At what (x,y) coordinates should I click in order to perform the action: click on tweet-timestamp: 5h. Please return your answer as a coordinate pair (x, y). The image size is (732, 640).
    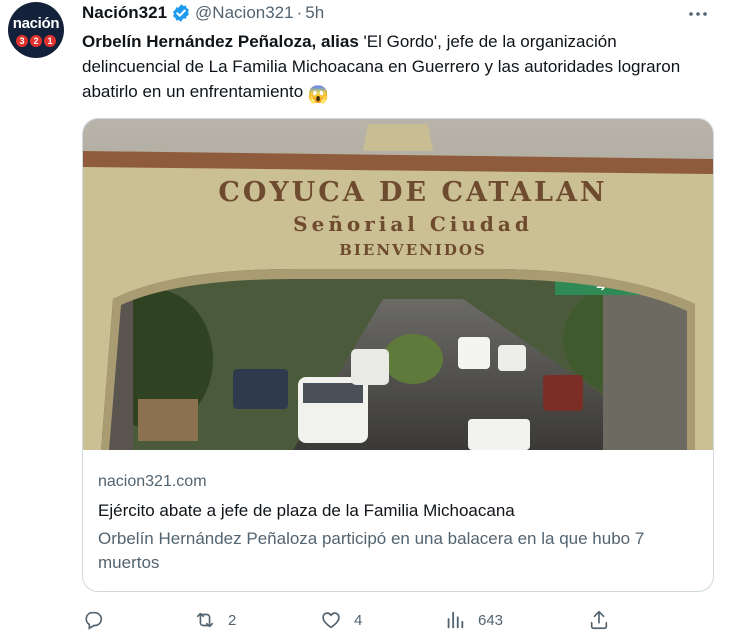
    Looking at the image, I should click on (314, 13).